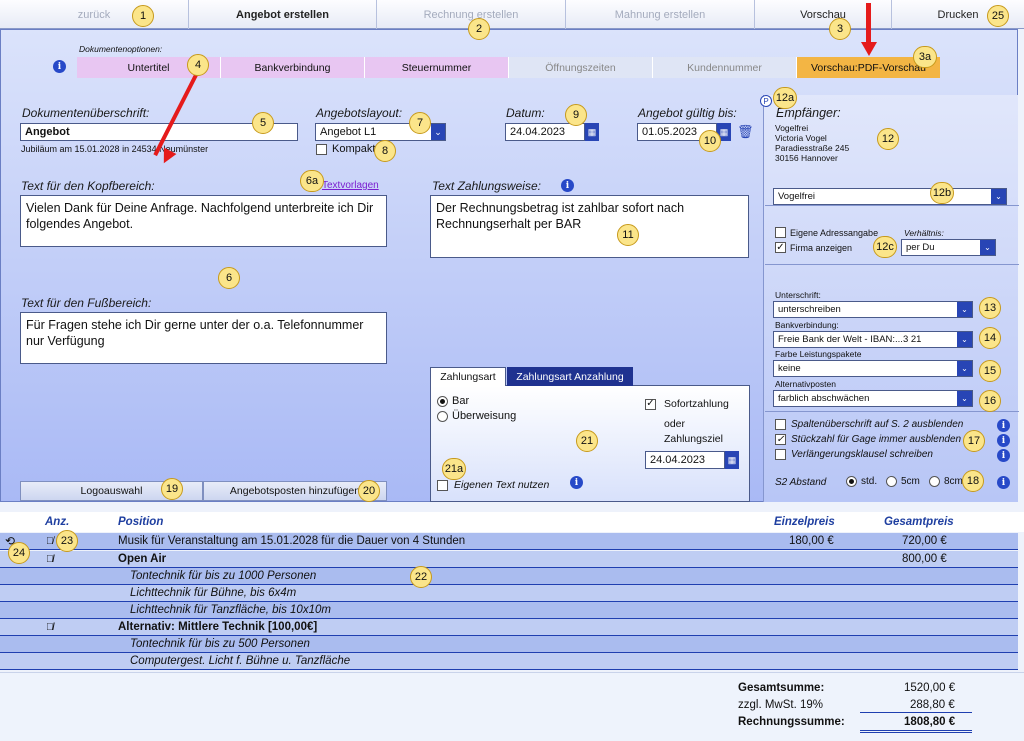 This screenshot has height=741, width=1024. I want to click on extension-clause-checkbox, so click(780, 454).